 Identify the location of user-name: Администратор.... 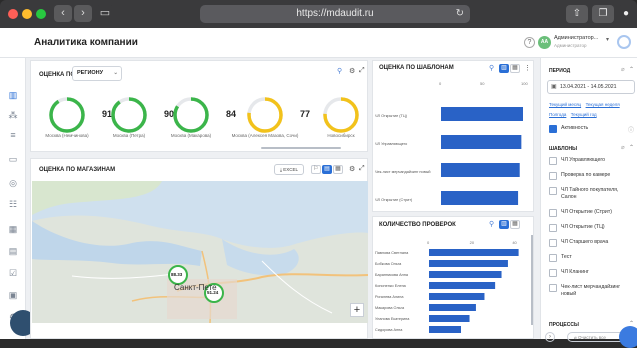
(576, 38).